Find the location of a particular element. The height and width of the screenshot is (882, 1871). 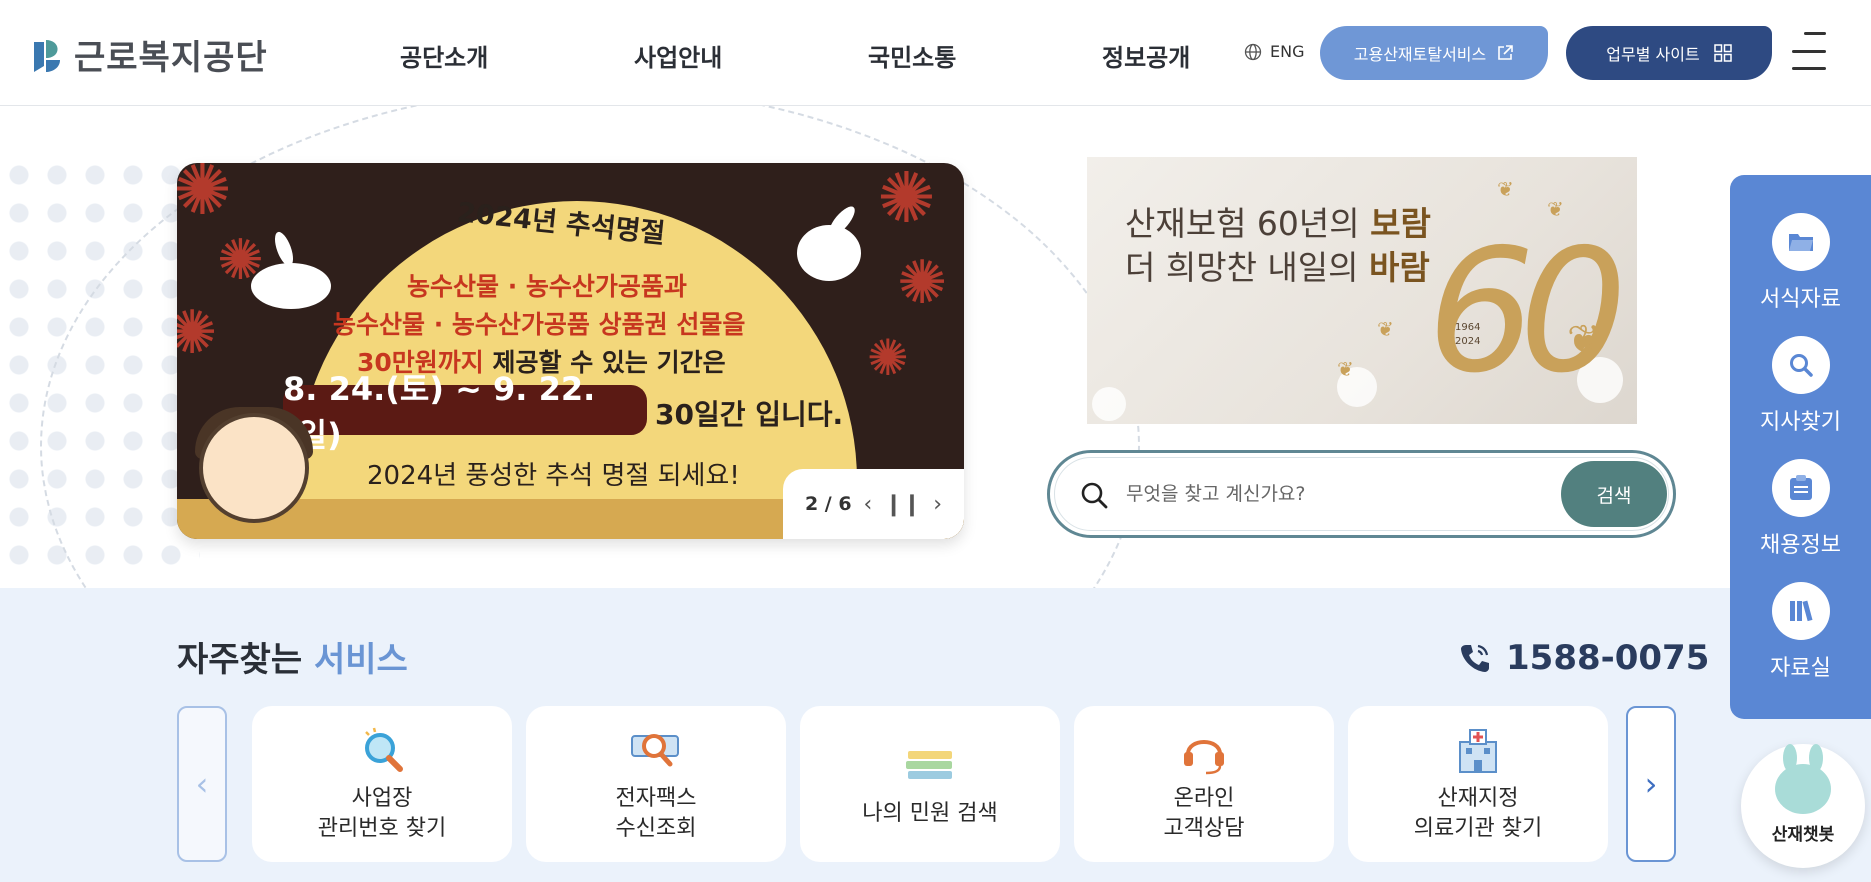

menu-icon is located at coordinates (1809, 51).